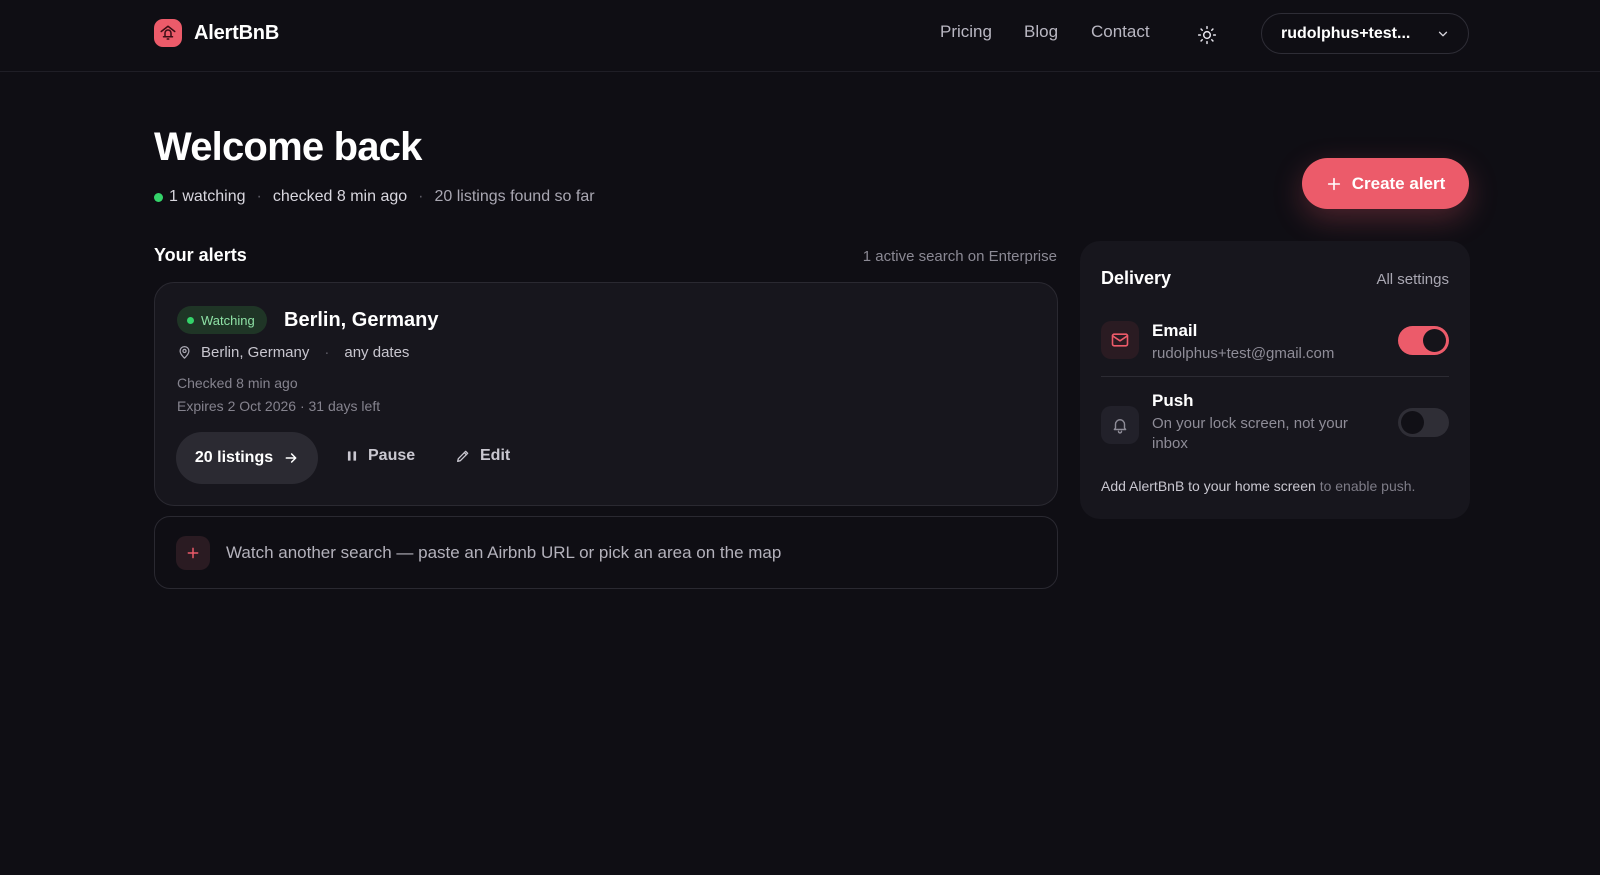 This screenshot has height=875, width=1600. I want to click on delivery-title: Delivery, so click(1136, 278).